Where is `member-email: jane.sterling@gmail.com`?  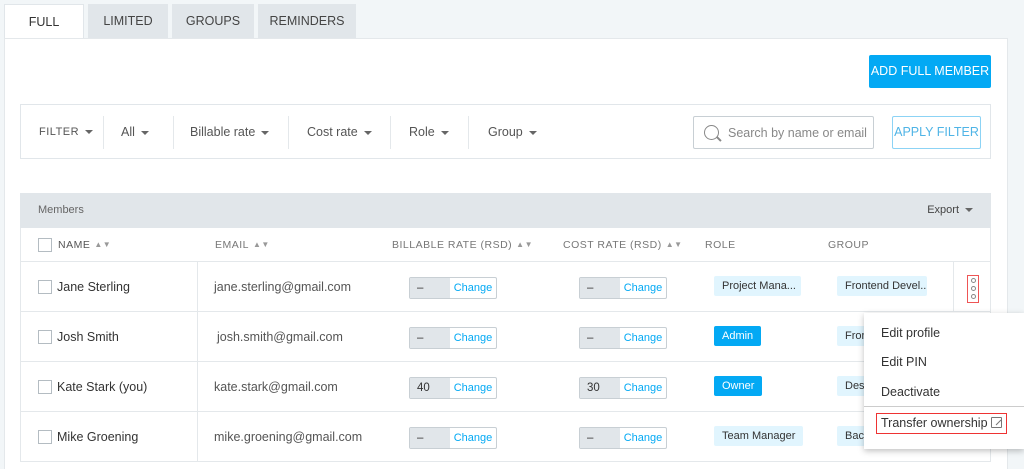 member-email: jane.sterling@gmail.com is located at coordinates (283, 287).